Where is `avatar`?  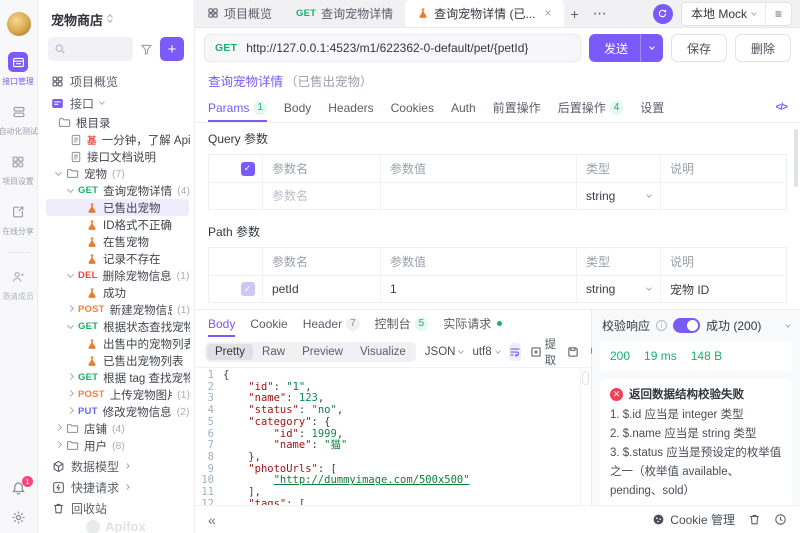
avatar is located at coordinates (18, 24).